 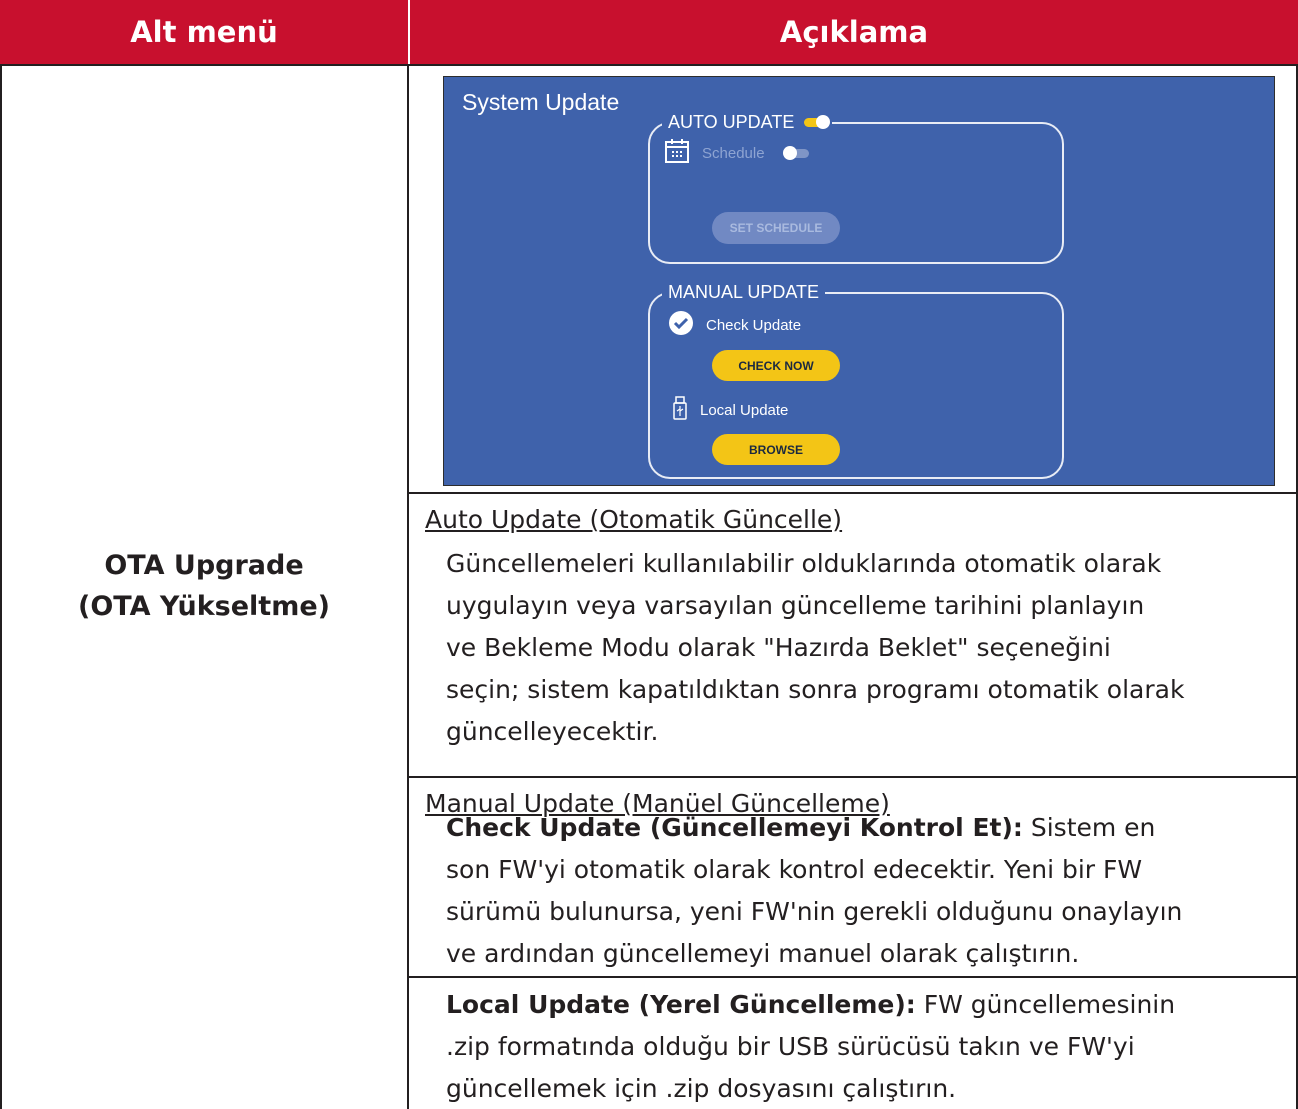 What do you see at coordinates (1089, 827) in the screenshot?
I see `check-update-line-rest: Sistem en` at bounding box center [1089, 827].